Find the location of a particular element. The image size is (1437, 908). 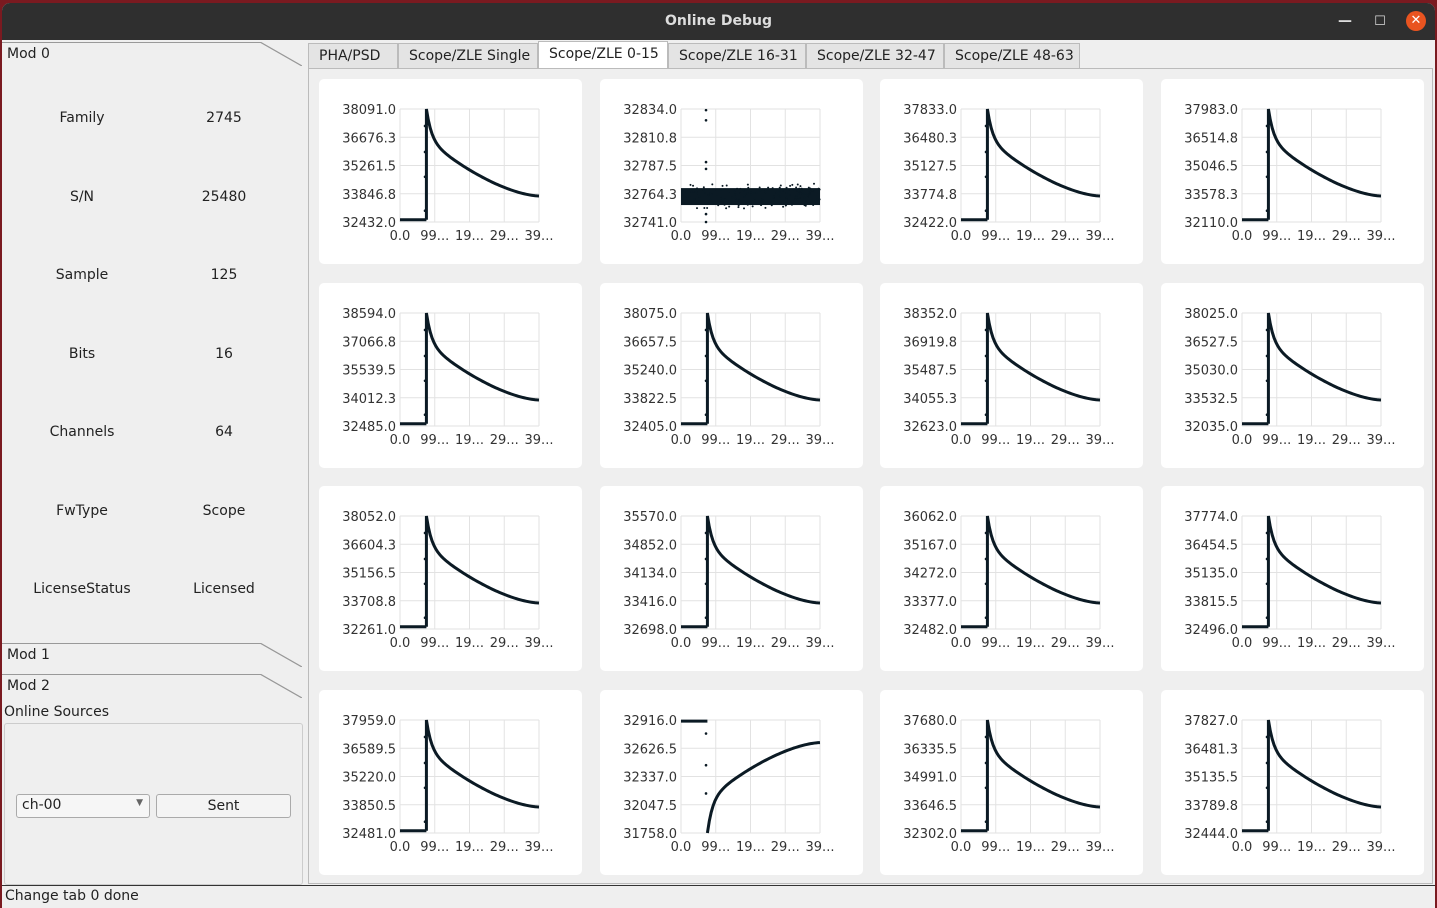

tab-scope-zle-0-15: Scope/ZLE 0-15 is located at coordinates (603, 55).